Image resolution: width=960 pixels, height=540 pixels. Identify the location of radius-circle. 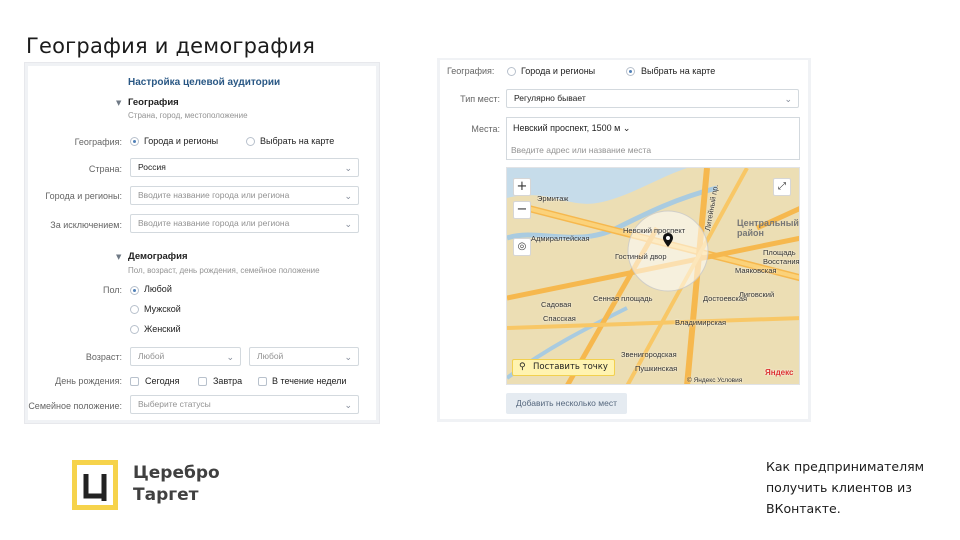
(668, 251).